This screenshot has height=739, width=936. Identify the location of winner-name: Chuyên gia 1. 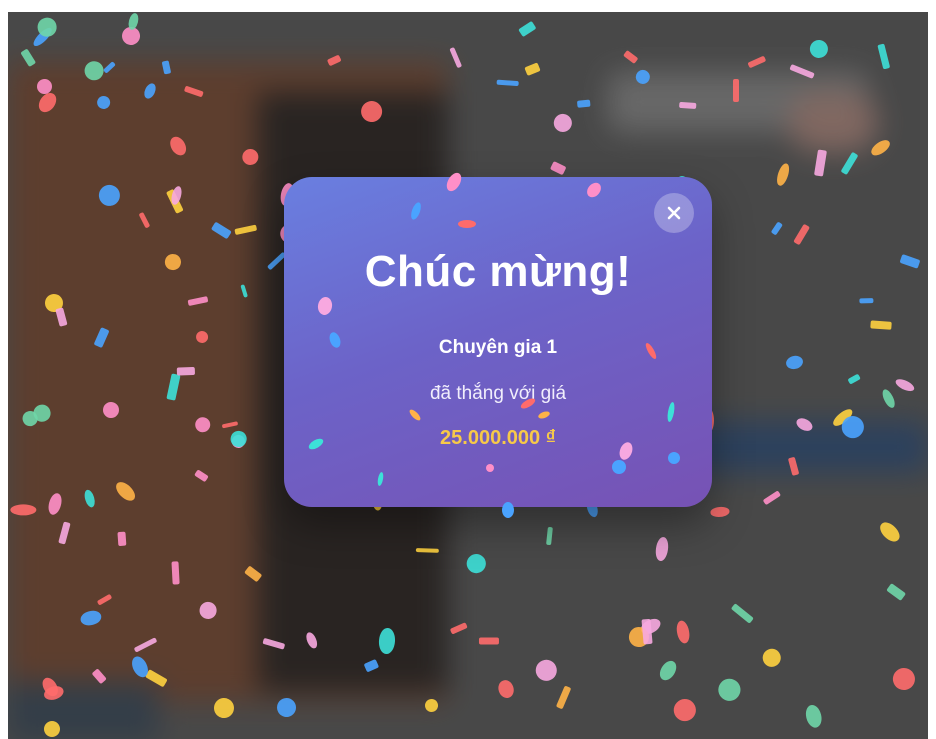
(498, 347).